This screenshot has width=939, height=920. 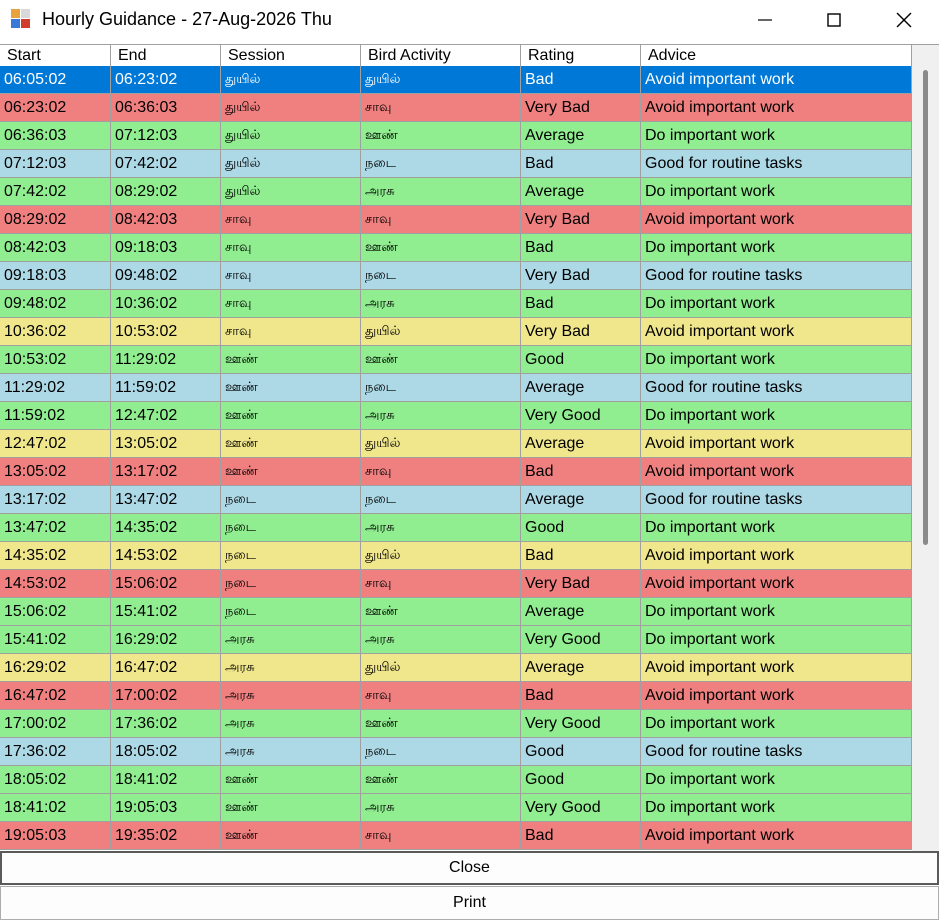 I want to click on cell-start: 09:48:02, so click(x=55, y=304).